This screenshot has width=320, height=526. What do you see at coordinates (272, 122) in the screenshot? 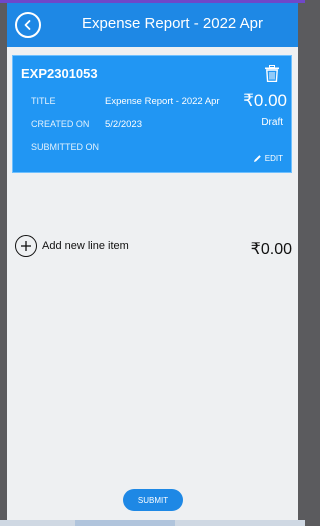
I see `status-badge: Draft` at bounding box center [272, 122].